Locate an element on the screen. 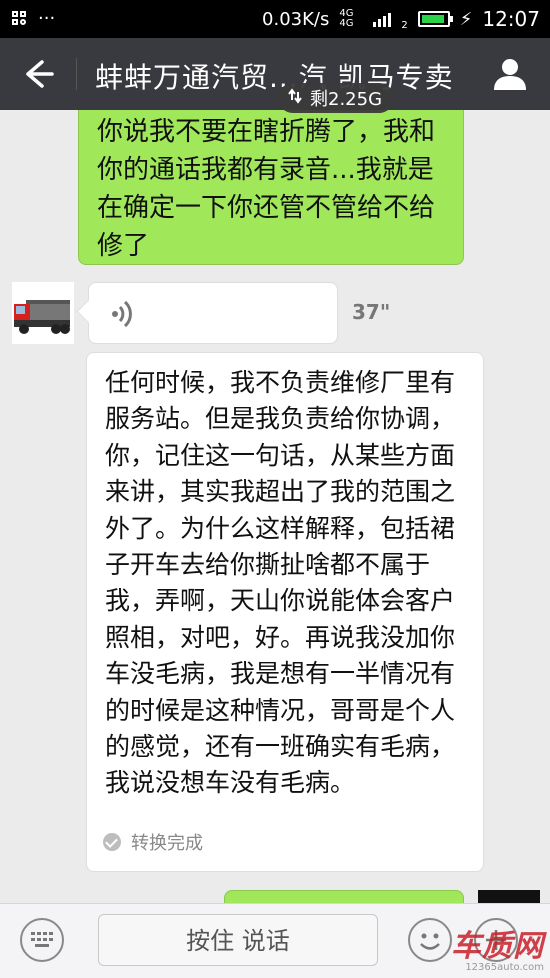 The height and width of the screenshot is (978, 550). watermark-logo-text: 车质网 is located at coordinates (497, 946).